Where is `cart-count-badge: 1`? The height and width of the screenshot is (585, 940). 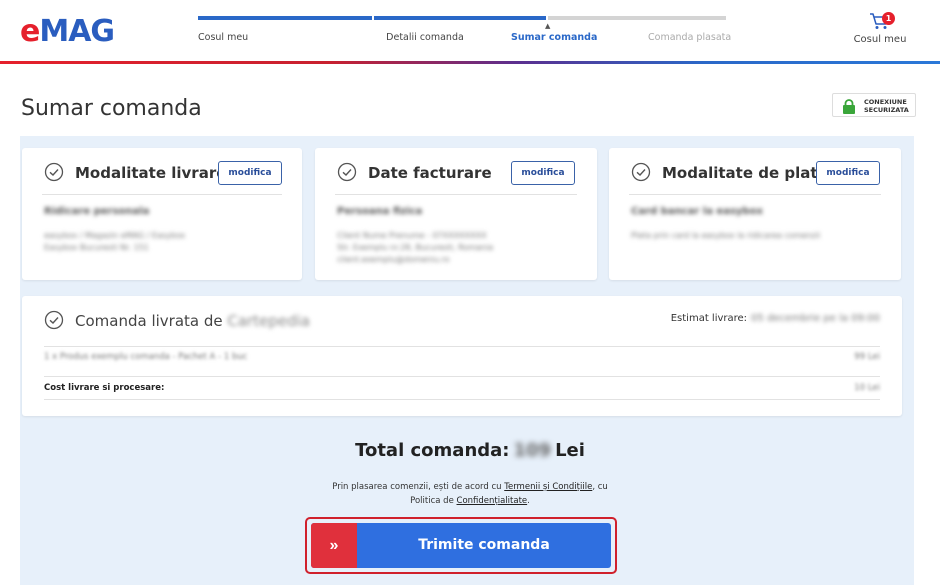 cart-count-badge: 1 is located at coordinates (888, 18).